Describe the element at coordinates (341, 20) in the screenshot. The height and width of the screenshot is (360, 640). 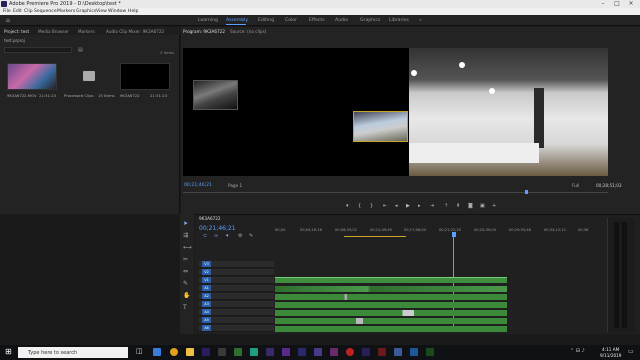
I see `workspace-audio: Audio` at that location.